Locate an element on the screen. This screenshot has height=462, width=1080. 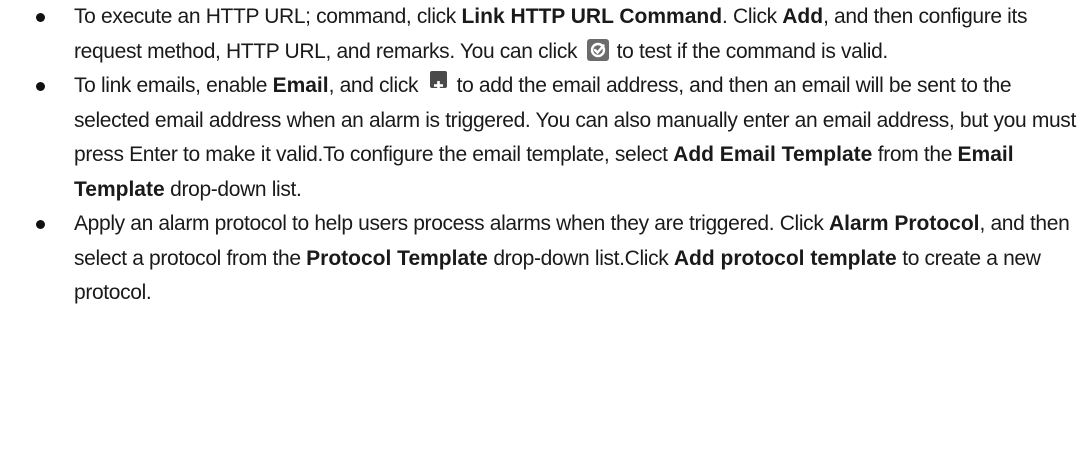
ui-term-add-protocol-template: Add protocol template is located at coordinates (785, 258).